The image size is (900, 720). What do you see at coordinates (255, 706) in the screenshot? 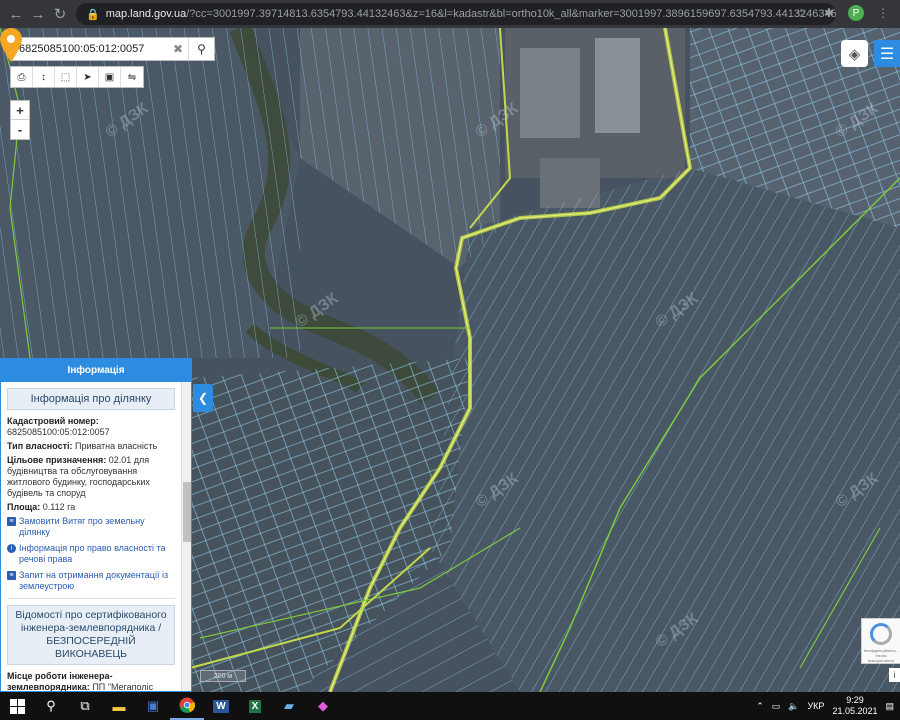
I see `excel-icon: X` at bounding box center [255, 706].